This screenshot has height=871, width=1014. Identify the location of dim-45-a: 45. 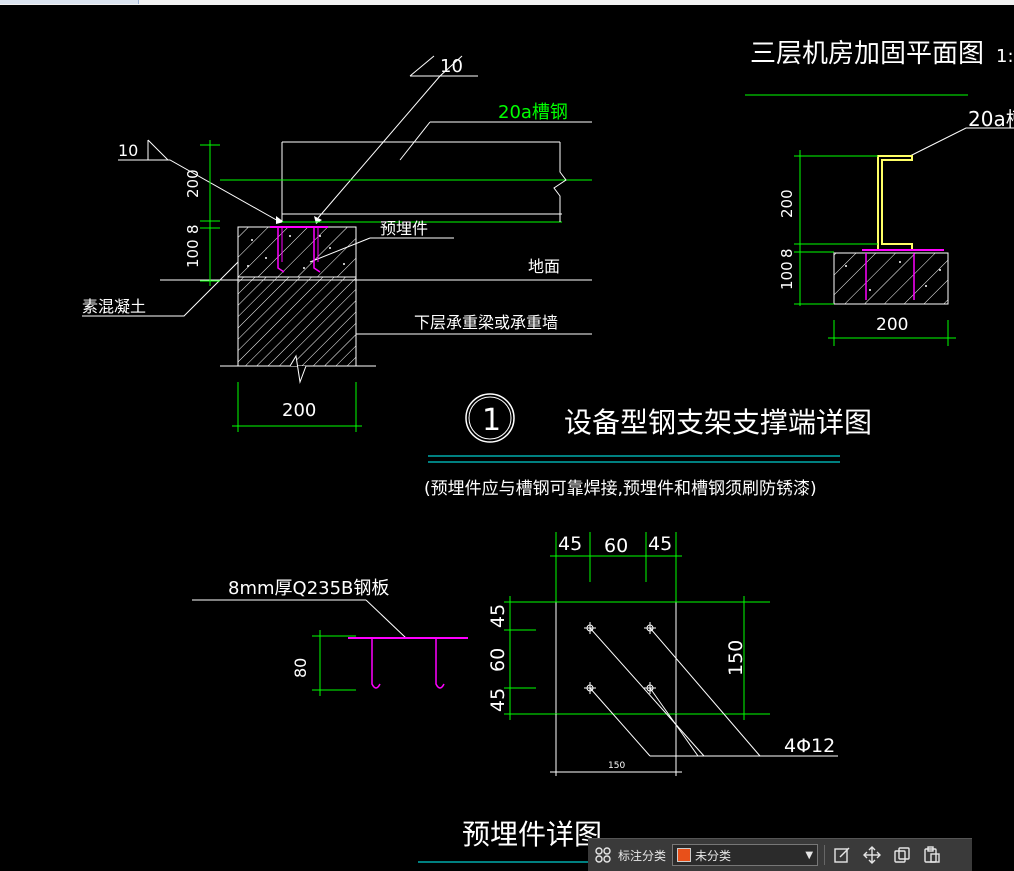
(570, 544).